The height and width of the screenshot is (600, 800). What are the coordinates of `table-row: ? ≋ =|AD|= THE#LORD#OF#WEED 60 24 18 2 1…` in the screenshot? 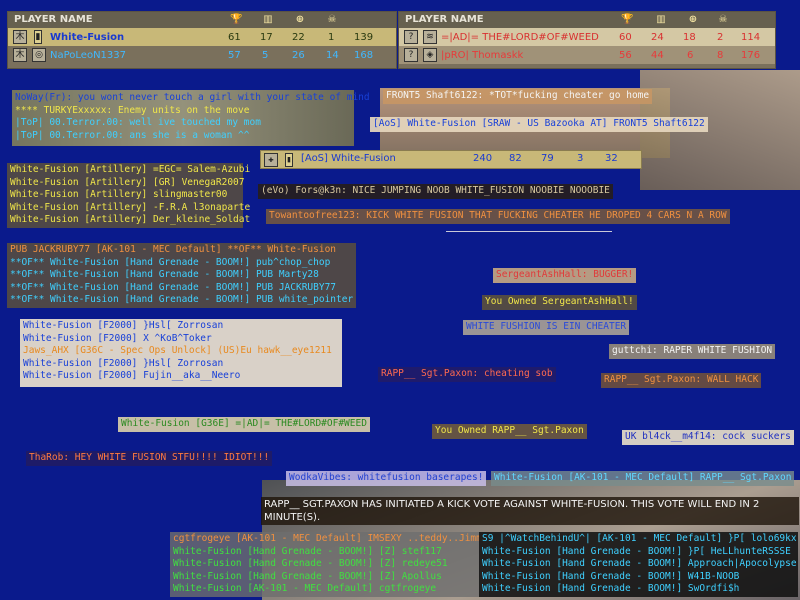 It's located at (587, 37).